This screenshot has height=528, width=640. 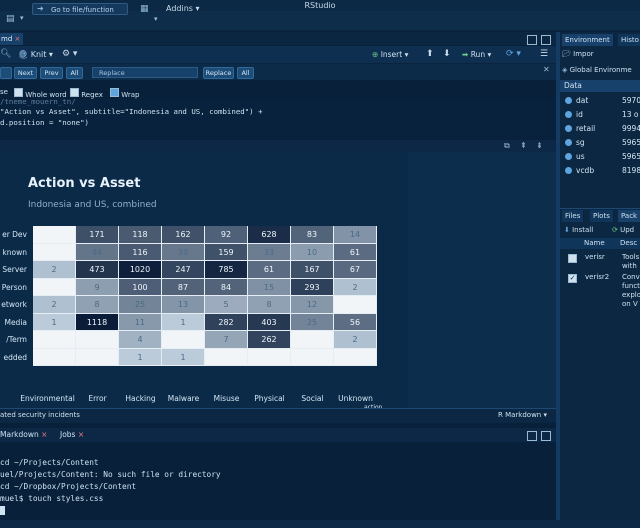 What do you see at coordinates (355, 322) in the screenshot?
I see `heatmap-cell: 56` at bounding box center [355, 322].